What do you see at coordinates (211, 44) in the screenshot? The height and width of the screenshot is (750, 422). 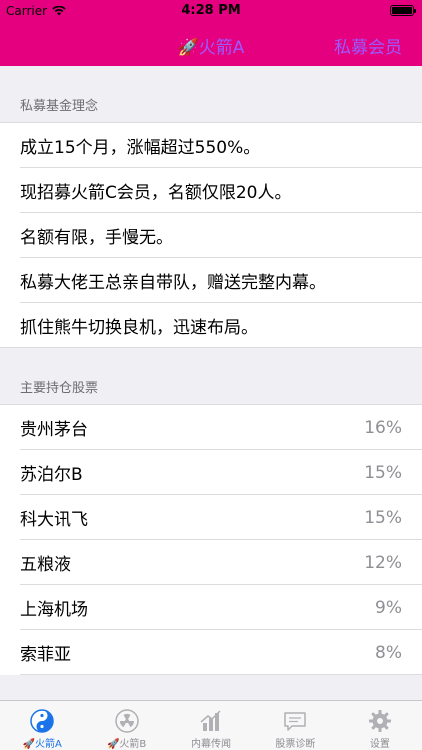 I see `navigation-bar: 🚀火箭A 私募会员` at bounding box center [211, 44].